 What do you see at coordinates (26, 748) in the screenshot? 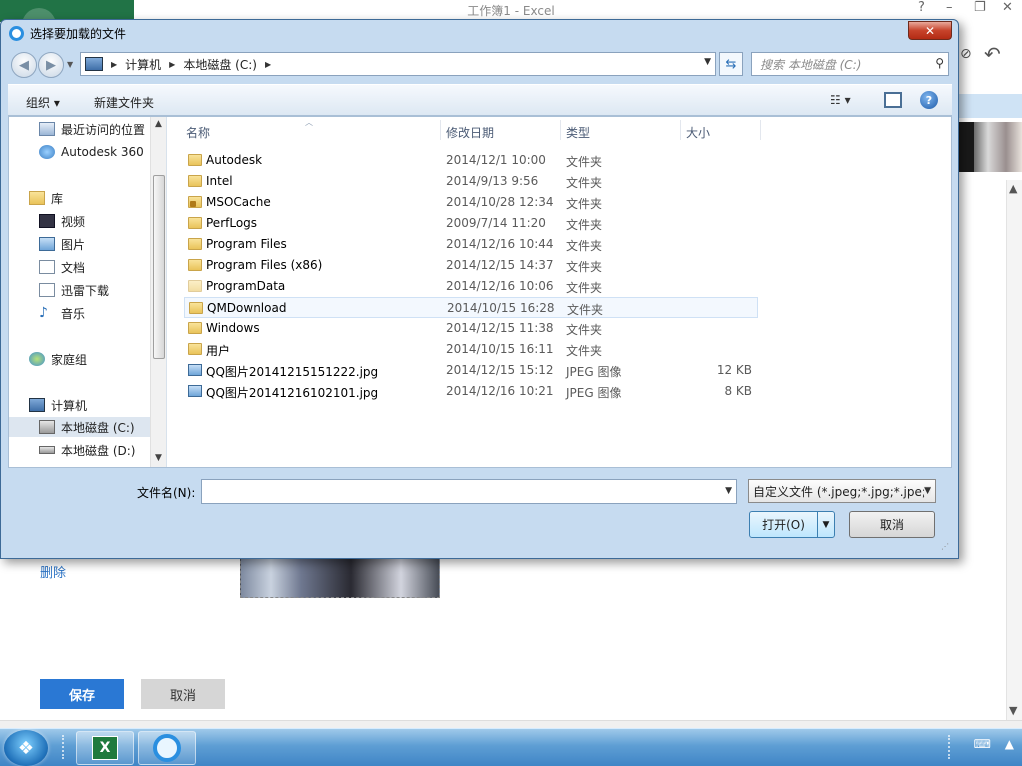
I see `start-button: ❖` at bounding box center [26, 748].